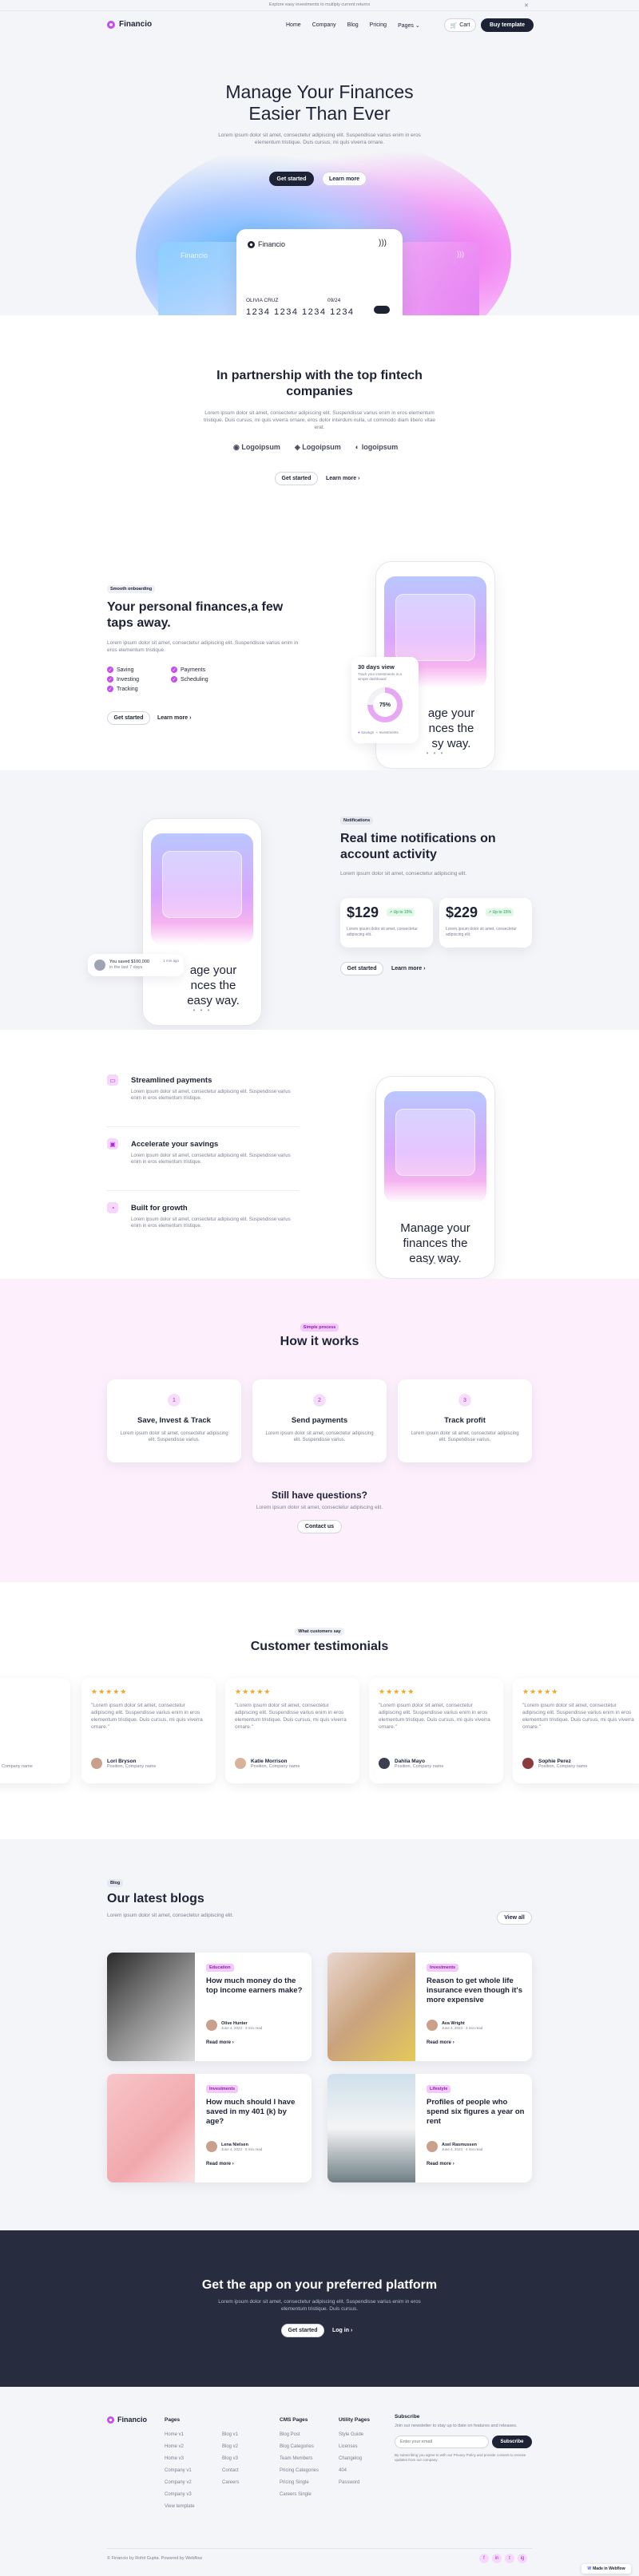 The image size is (639, 2576). I want to click on onboarding-learn-more-link: Learn more ›, so click(174, 718).